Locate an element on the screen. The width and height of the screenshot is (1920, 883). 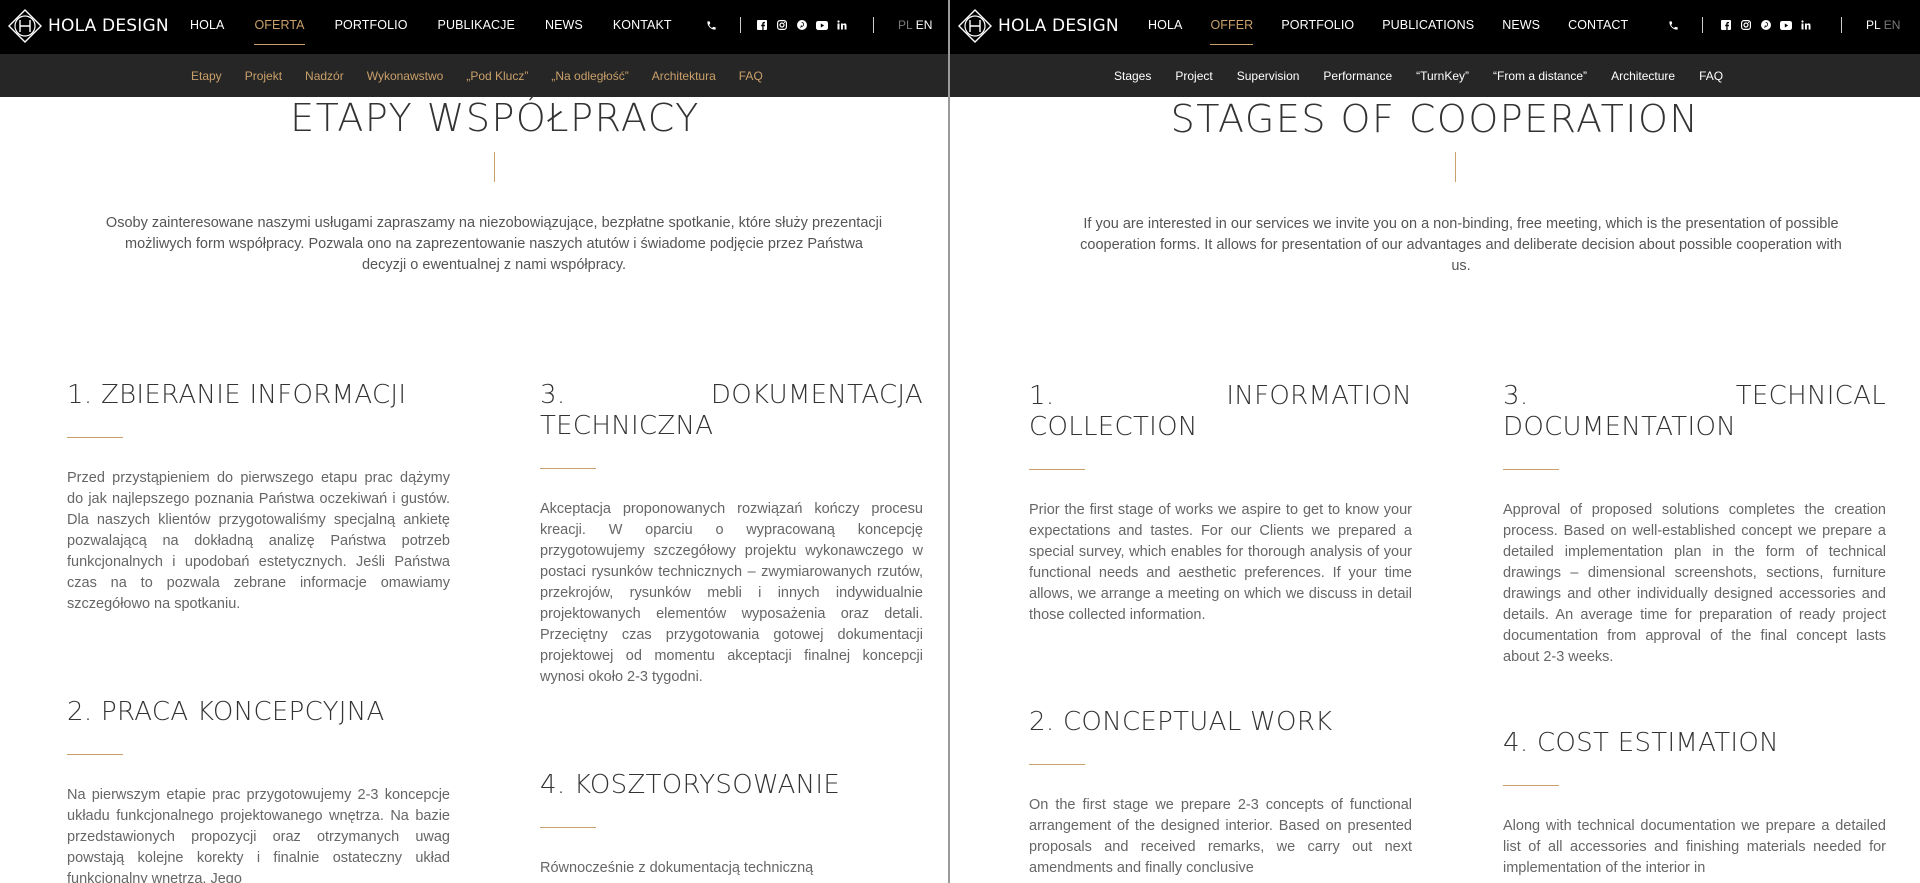
subnav-architektura: Architektura is located at coordinates (684, 76).